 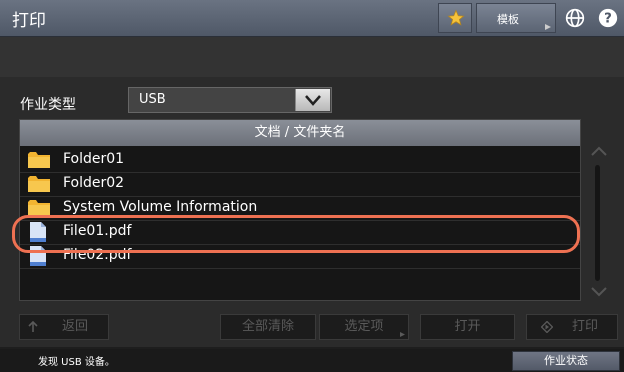 I want to click on scrollbar-thumb, so click(x=597, y=223).